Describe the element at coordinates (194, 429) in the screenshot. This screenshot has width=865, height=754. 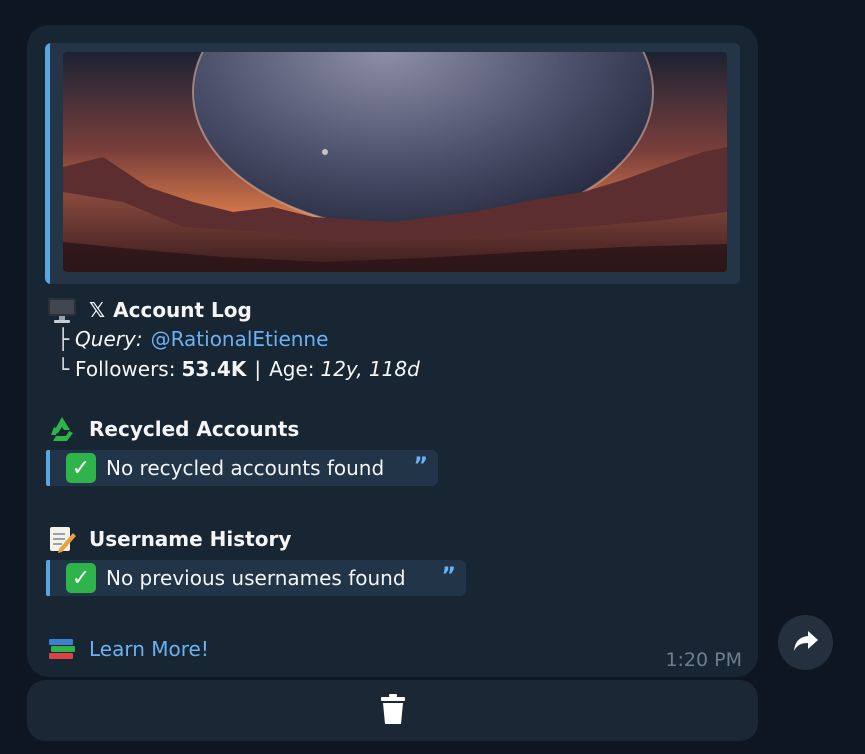
I see `recycled-title: Recycled Accounts` at that location.